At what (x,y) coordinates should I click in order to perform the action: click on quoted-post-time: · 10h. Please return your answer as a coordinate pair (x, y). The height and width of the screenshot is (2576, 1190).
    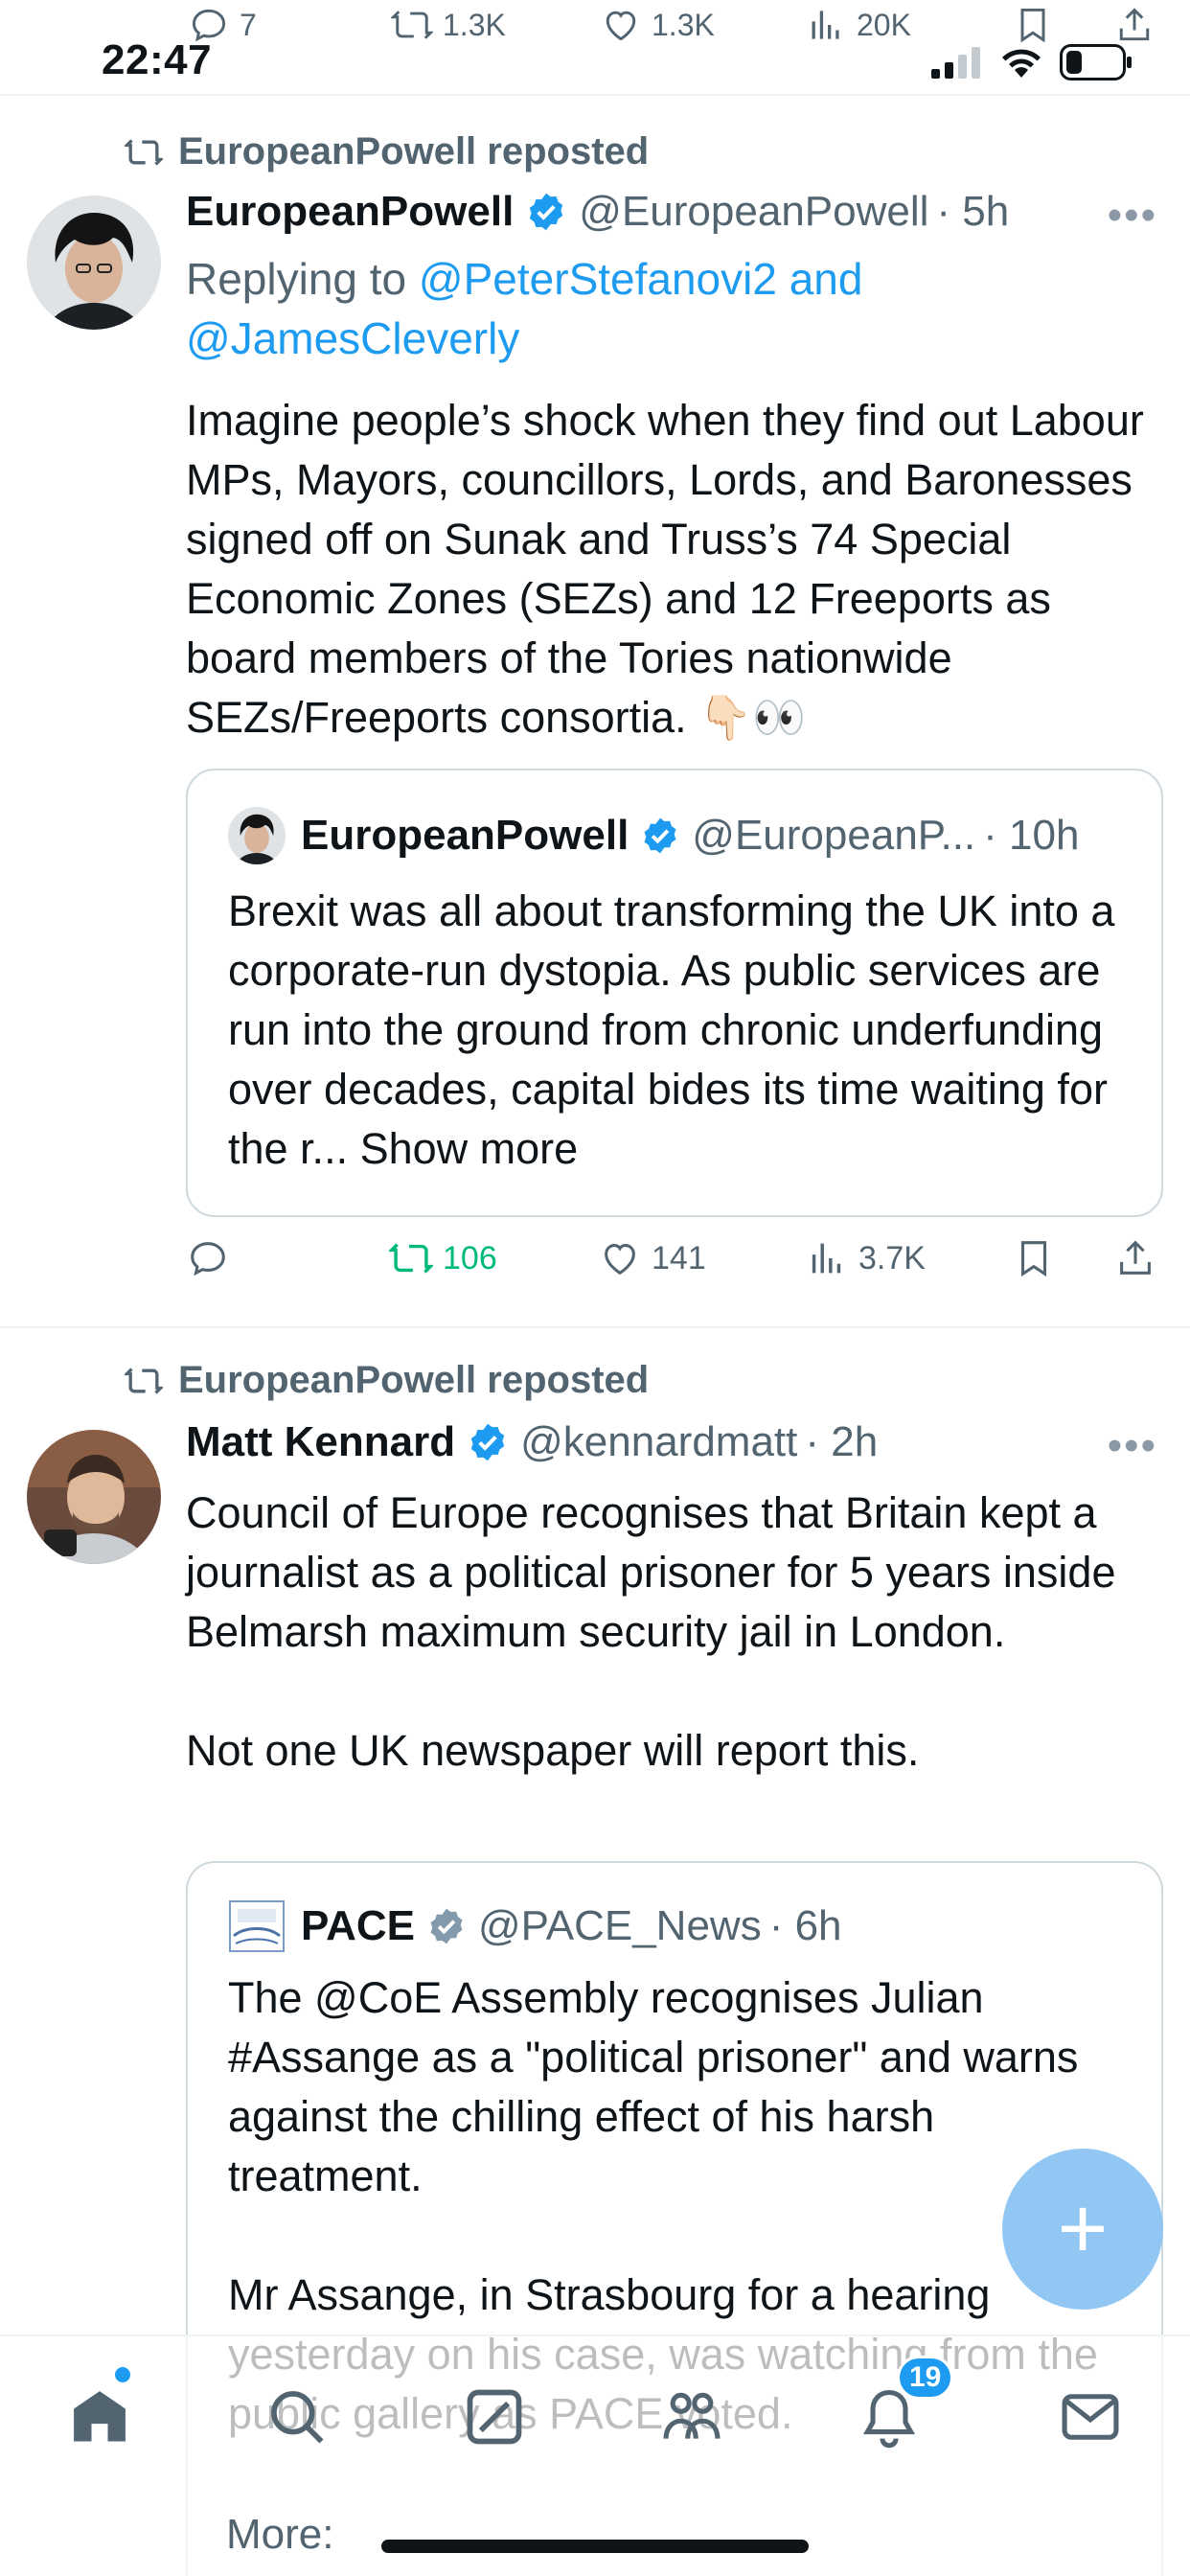
    Looking at the image, I should click on (1032, 835).